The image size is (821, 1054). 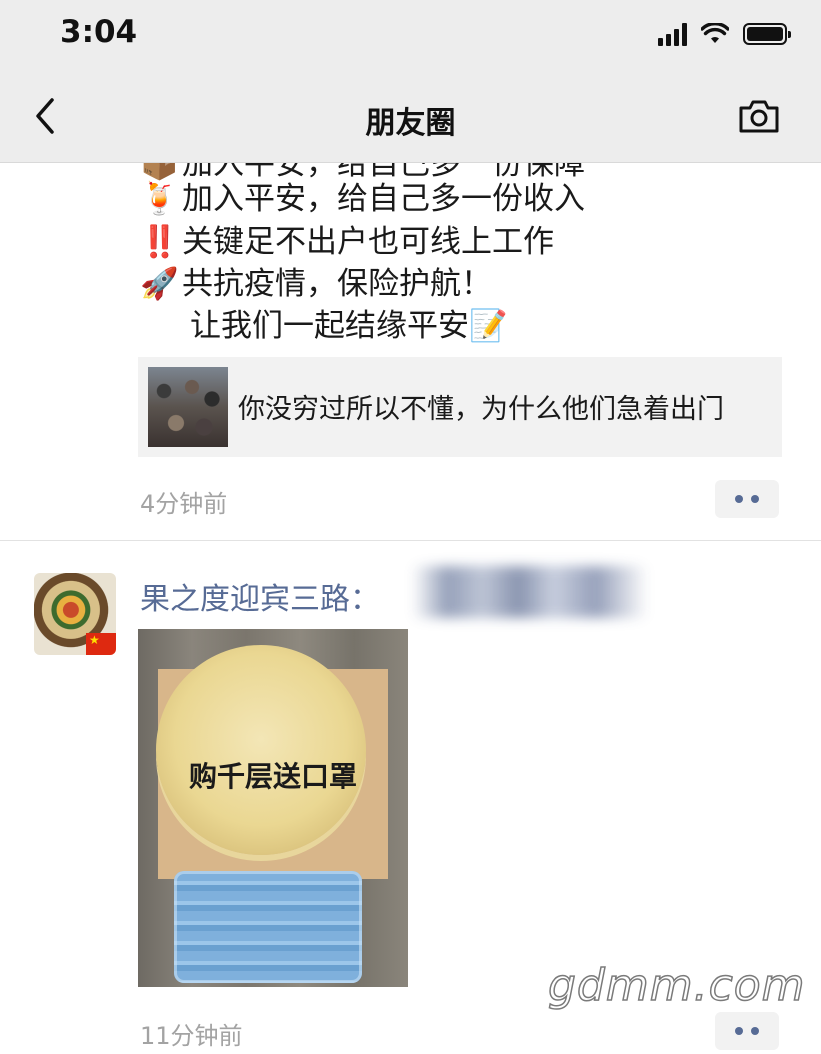 I want to click on camera-button, so click(x=759, y=116).